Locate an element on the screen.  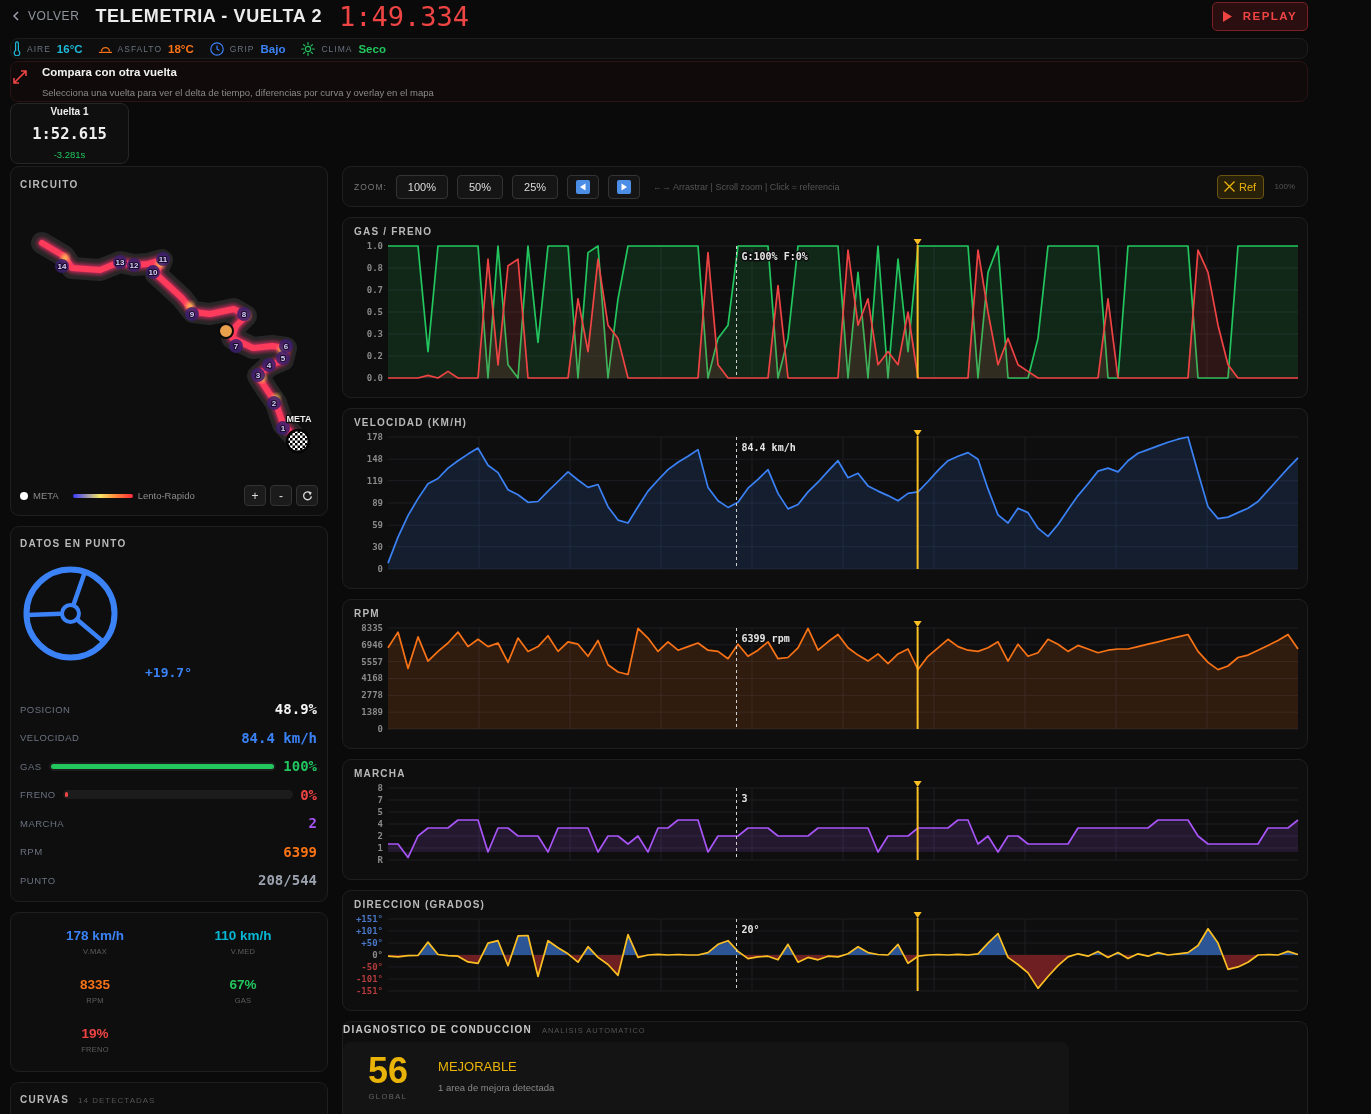
y-axis-label: +151° is located at coordinates (369, 919).